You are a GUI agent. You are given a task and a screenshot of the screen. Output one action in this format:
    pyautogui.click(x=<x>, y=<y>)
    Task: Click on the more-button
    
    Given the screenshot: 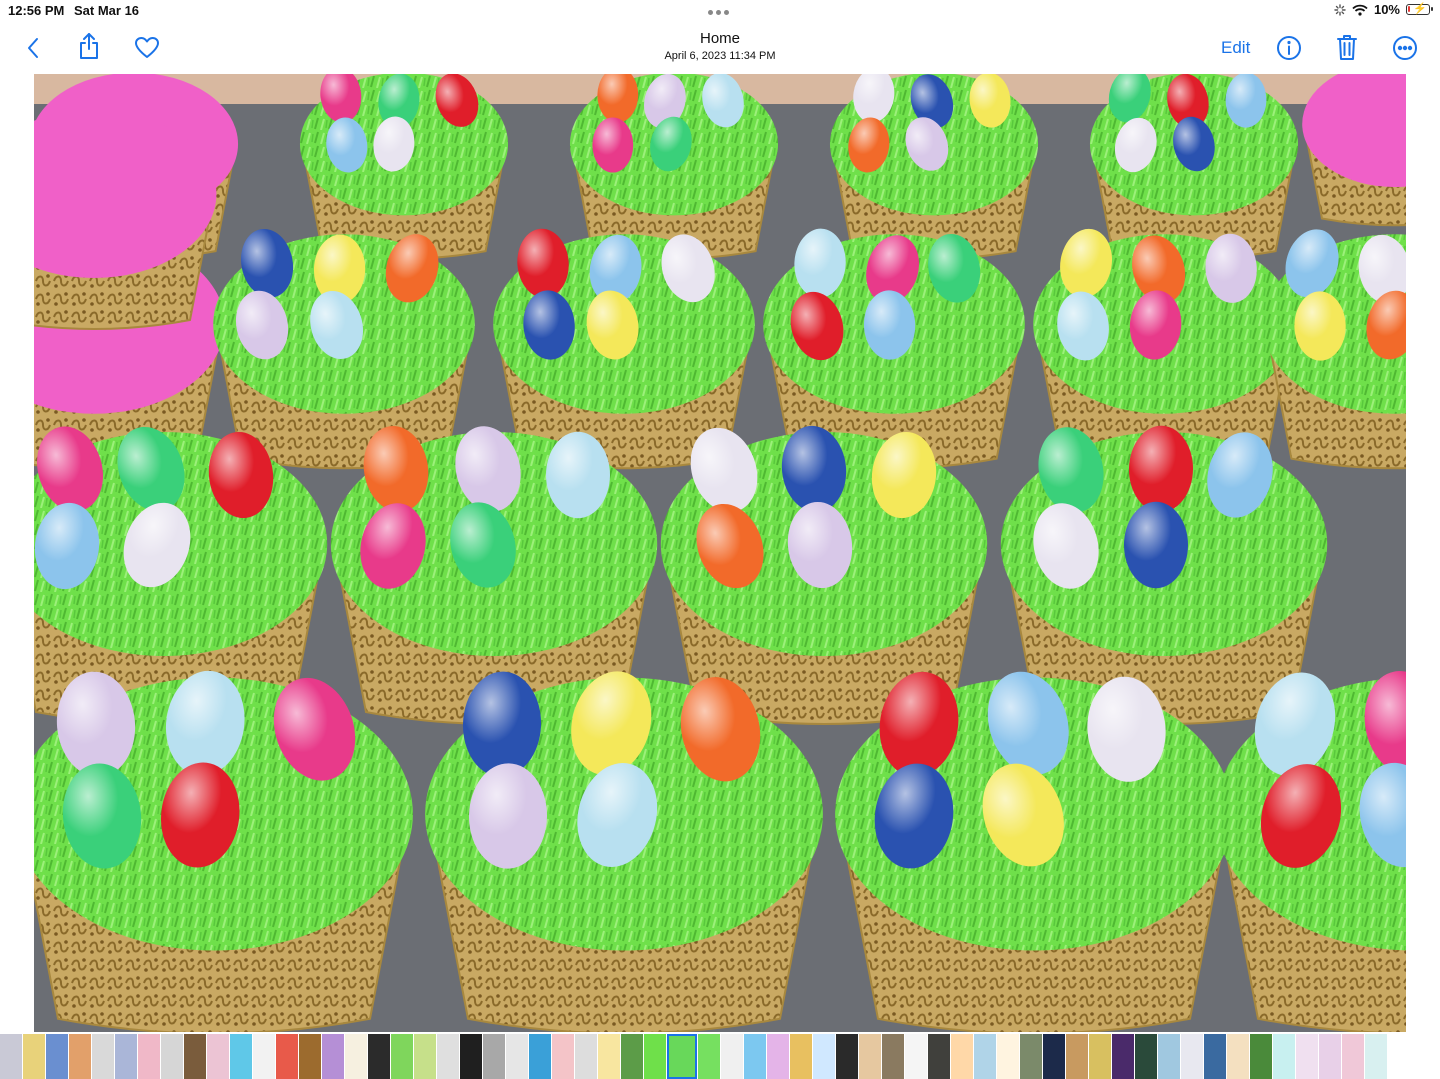 What is the action you would take?
    pyautogui.click(x=1405, y=48)
    